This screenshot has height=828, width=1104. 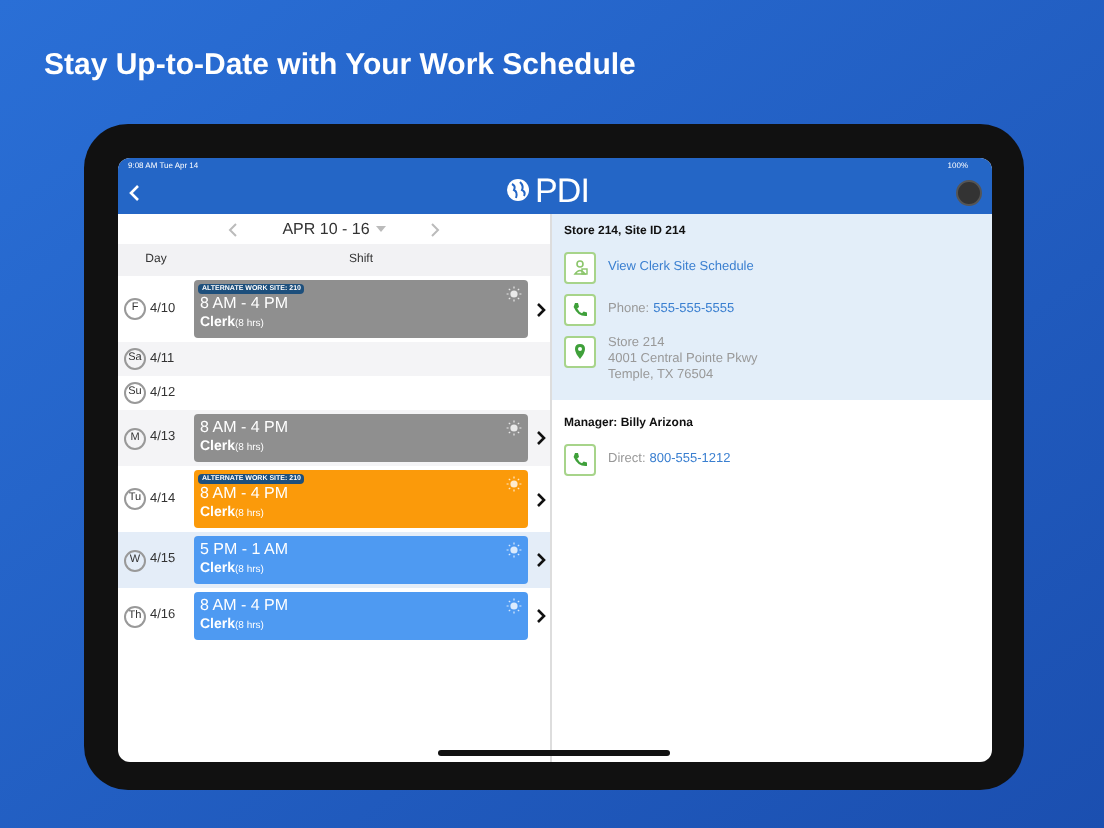 I want to click on week-range: APR 10 - 16, so click(x=326, y=229).